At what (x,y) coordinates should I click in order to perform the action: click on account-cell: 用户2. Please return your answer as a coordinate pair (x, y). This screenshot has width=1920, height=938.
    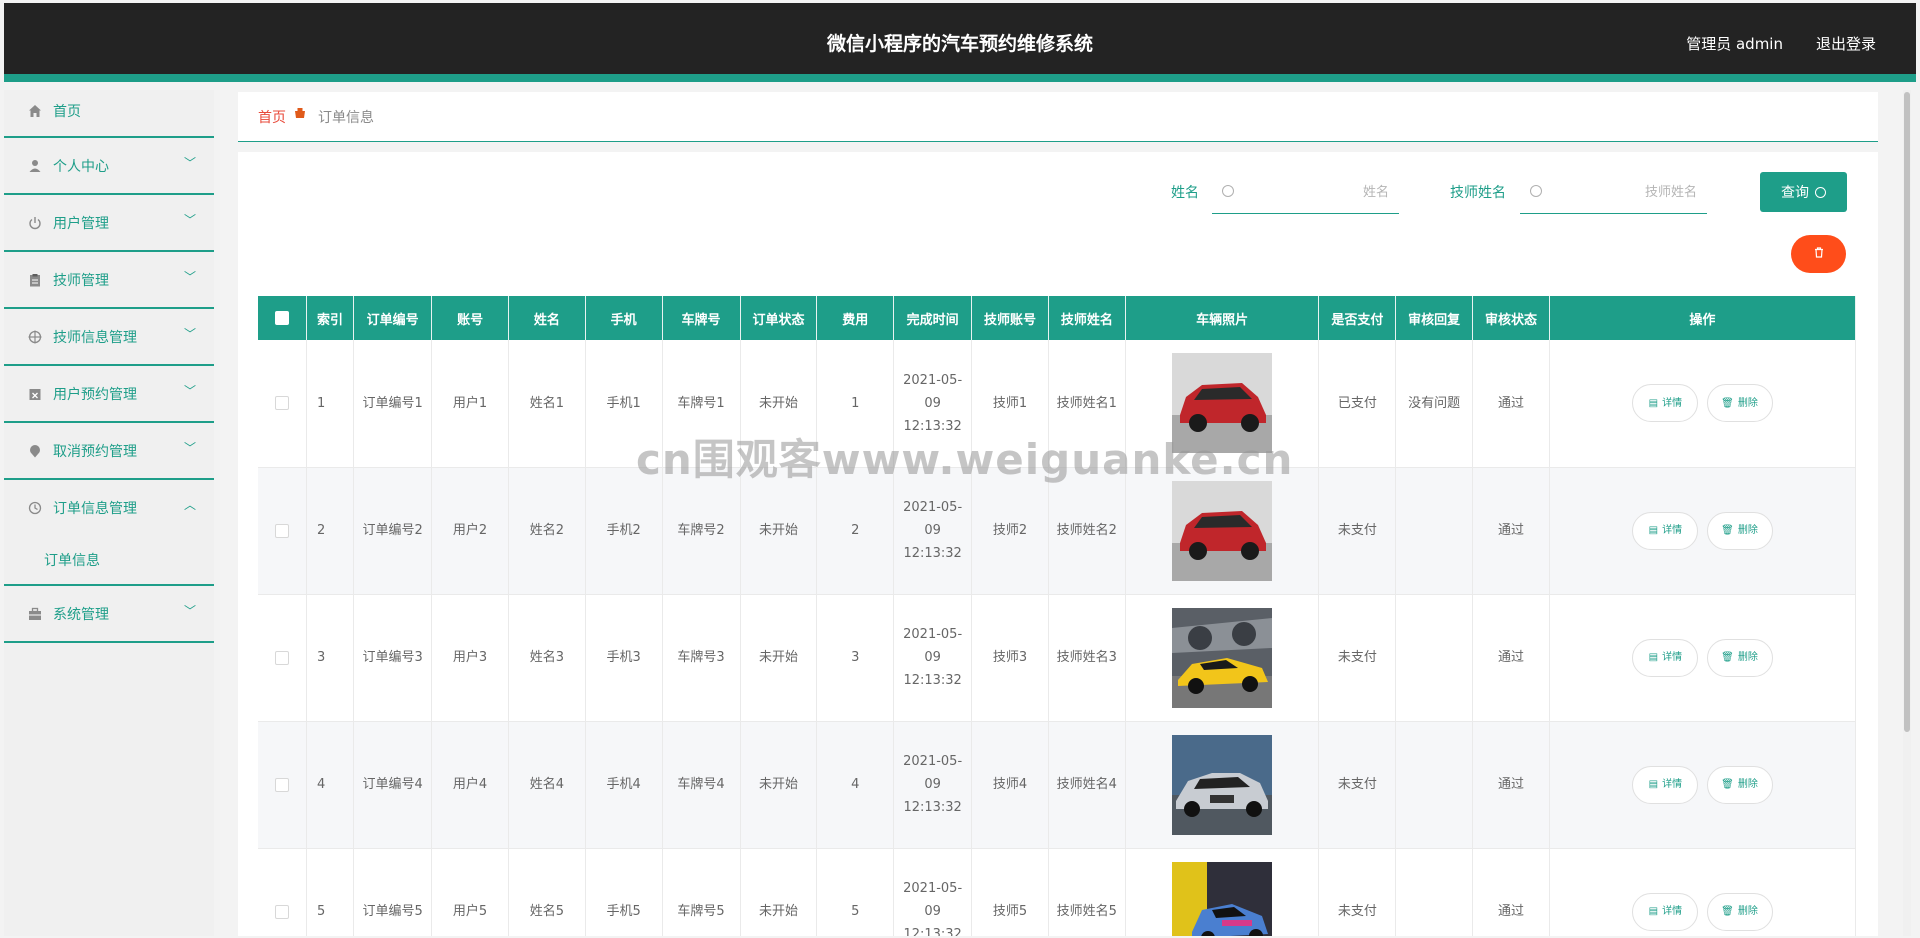
    Looking at the image, I should click on (470, 531).